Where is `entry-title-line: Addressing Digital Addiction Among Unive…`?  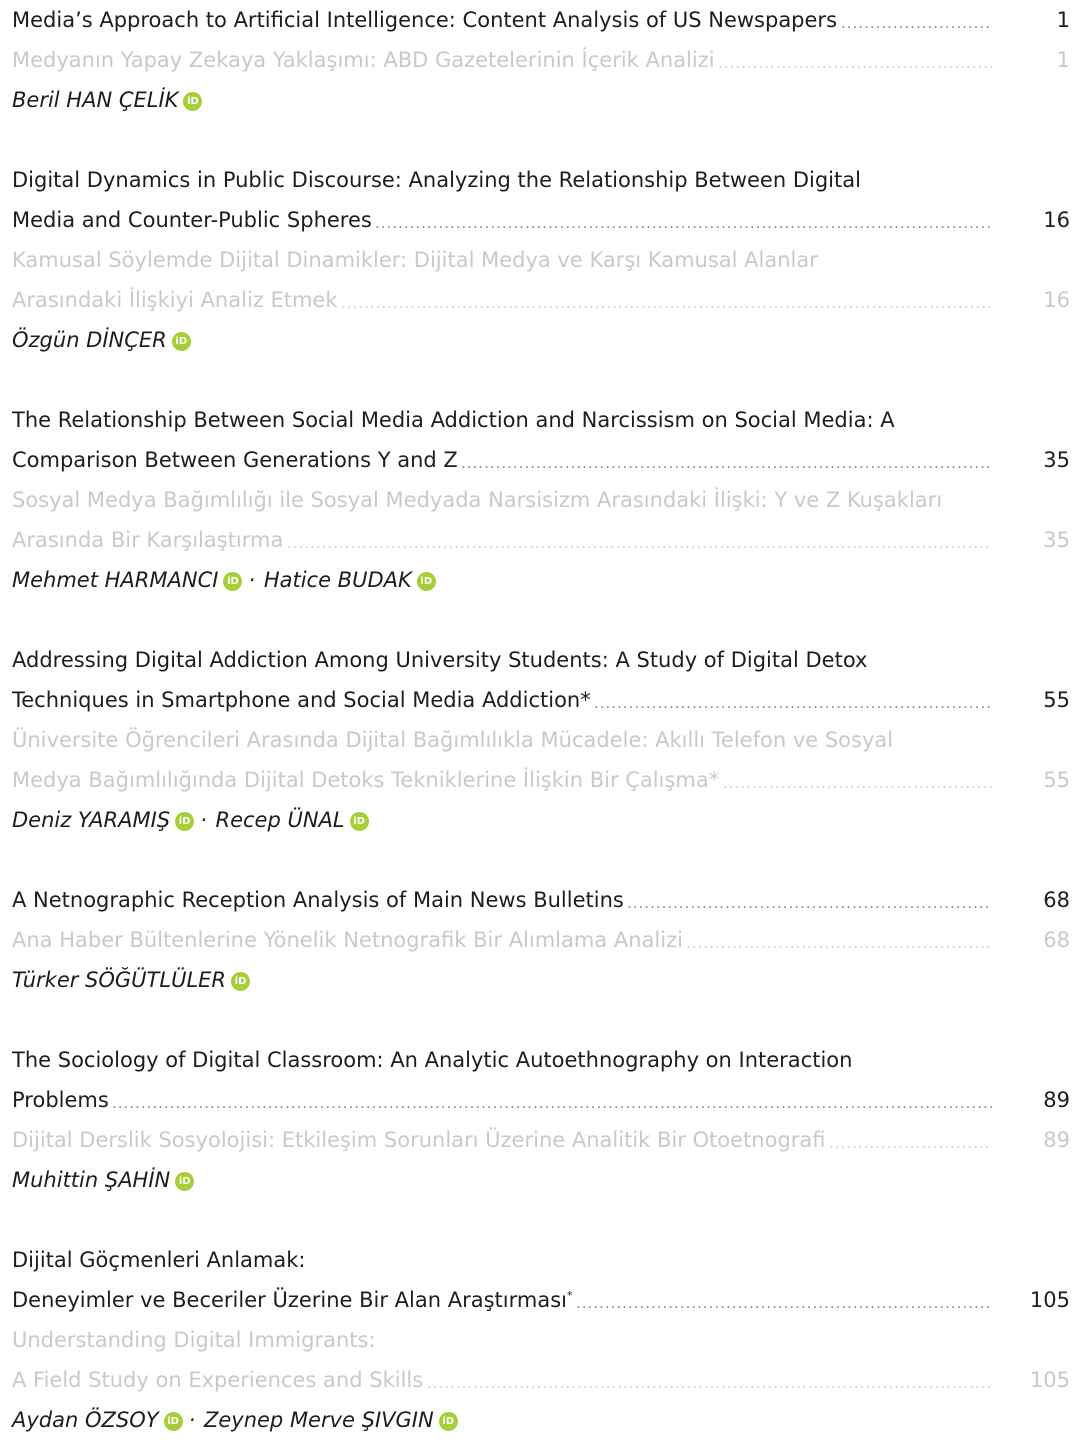 entry-title-line: Addressing Digital Addiction Among Unive… is located at coordinates (440, 660).